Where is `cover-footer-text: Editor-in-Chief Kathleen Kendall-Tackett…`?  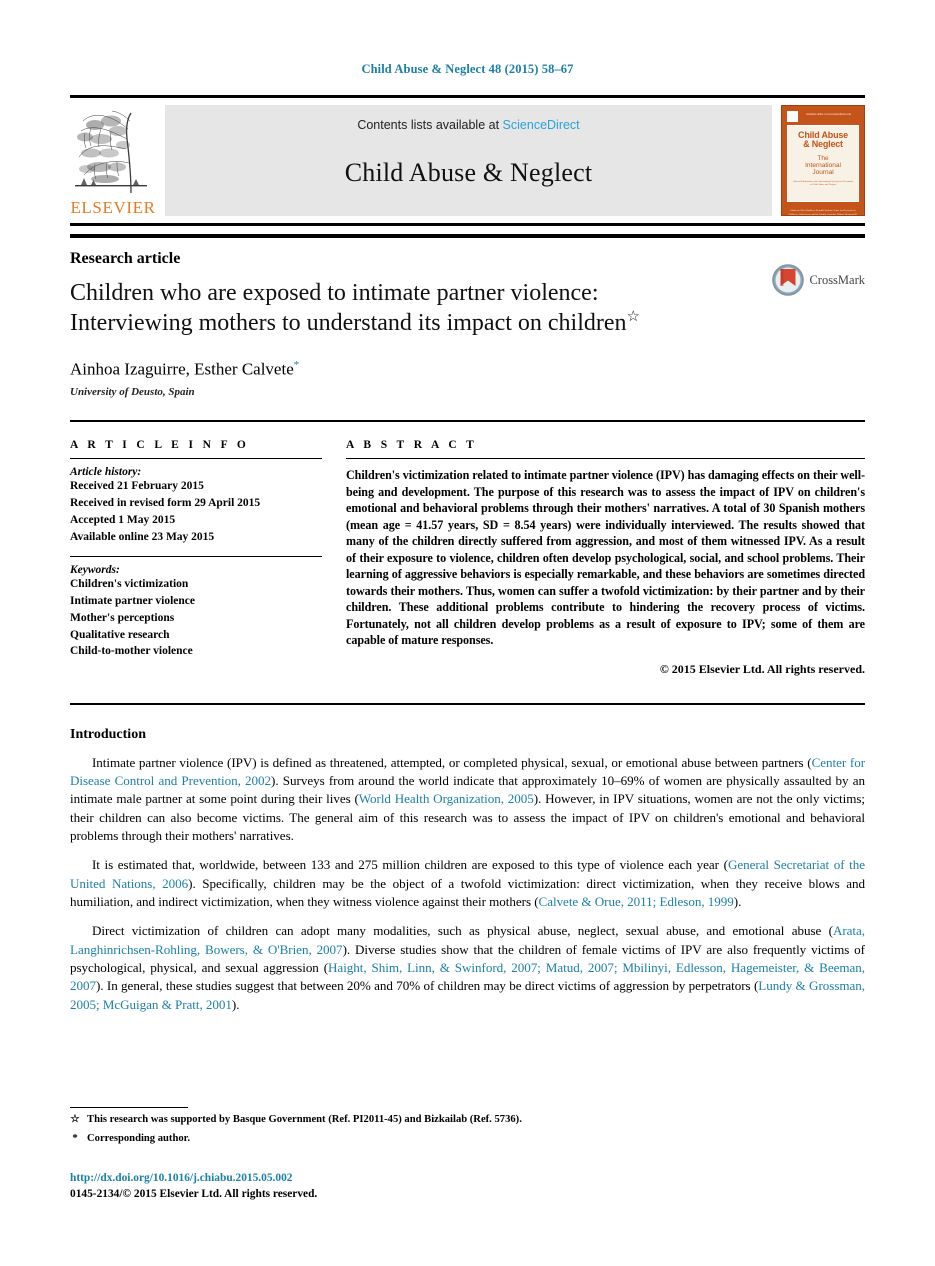 cover-footer-text: Editor-in-Chief Kathleen Kendall-Tackett… is located at coordinates (823, 214).